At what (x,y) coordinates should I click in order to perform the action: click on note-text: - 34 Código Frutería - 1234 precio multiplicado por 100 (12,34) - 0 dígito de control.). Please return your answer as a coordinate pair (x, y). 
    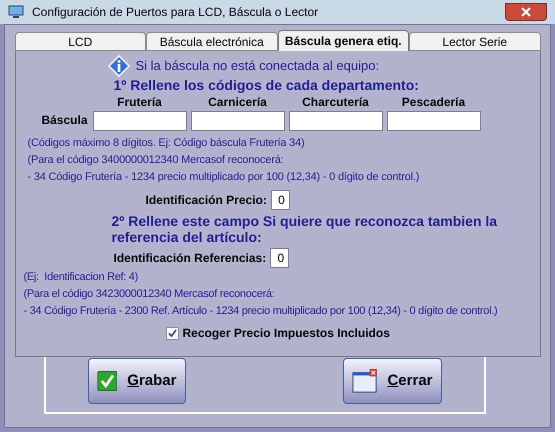
    Looking at the image, I should click on (224, 177).